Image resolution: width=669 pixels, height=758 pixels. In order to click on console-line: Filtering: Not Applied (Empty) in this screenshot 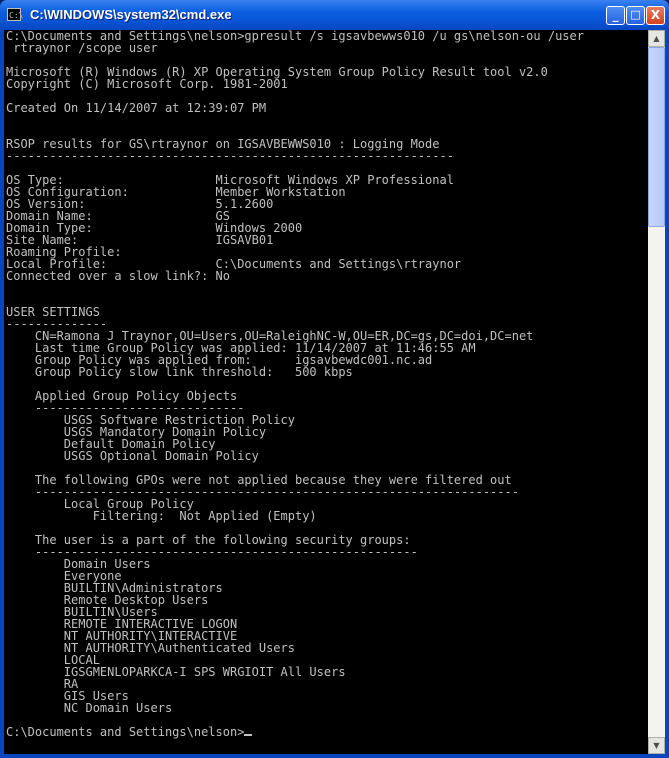, I will do `click(161, 516)`.